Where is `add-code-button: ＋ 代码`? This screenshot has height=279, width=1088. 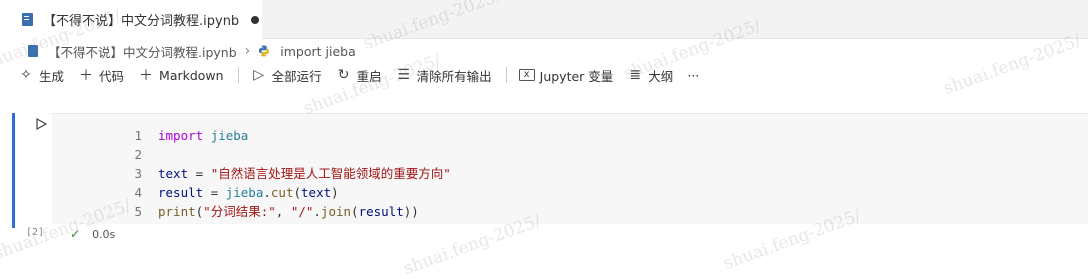 add-code-button: ＋ 代码 is located at coordinates (101, 75).